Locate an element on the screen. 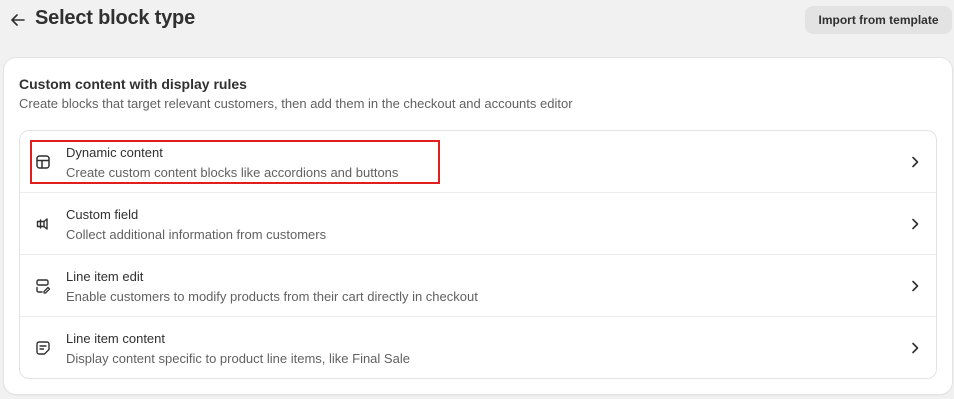  arrow-left-icon is located at coordinates (18, 20).